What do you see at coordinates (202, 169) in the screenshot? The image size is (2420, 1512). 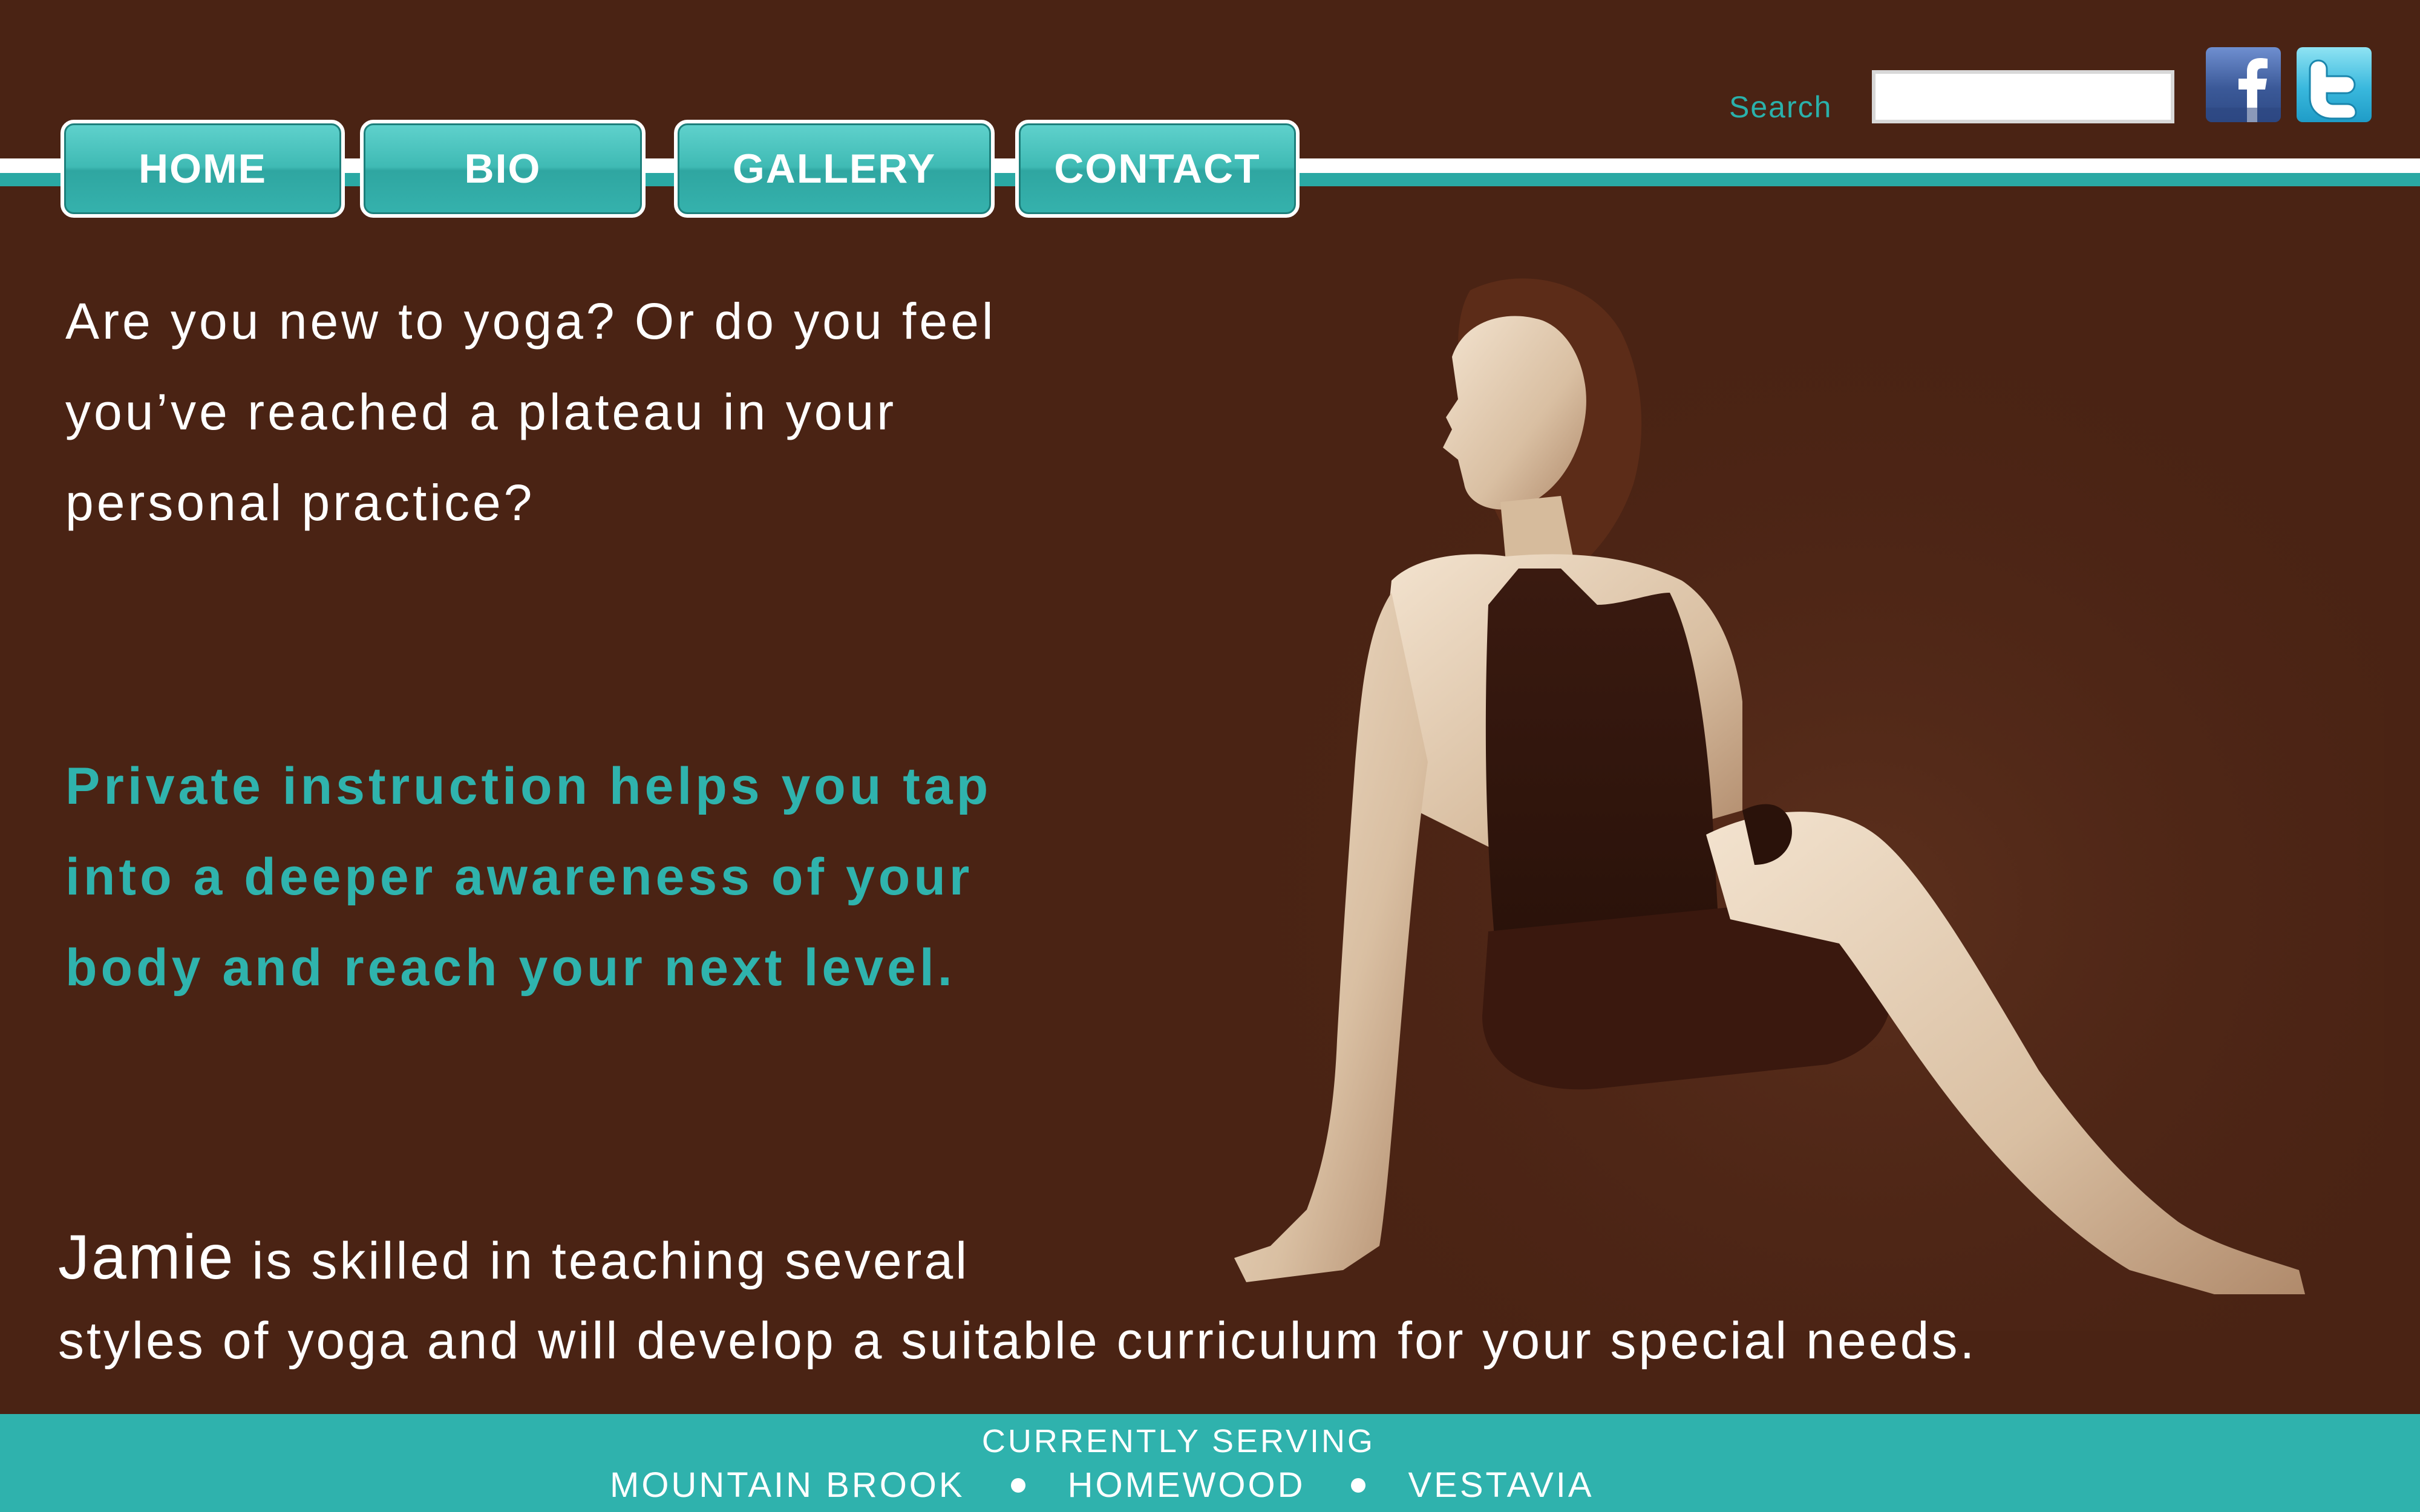 I see `nav-home-button: HOME` at bounding box center [202, 169].